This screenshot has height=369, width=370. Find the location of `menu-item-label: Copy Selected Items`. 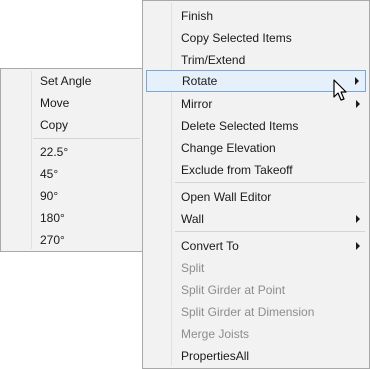

menu-item-label: Copy Selected Items is located at coordinates (236, 38).